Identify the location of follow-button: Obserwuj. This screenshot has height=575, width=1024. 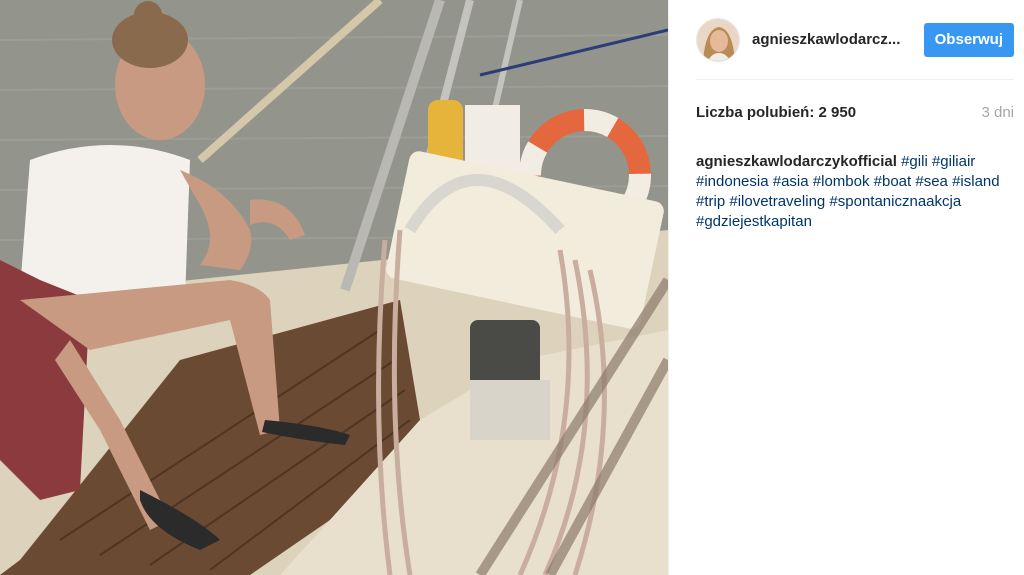
(968, 39).